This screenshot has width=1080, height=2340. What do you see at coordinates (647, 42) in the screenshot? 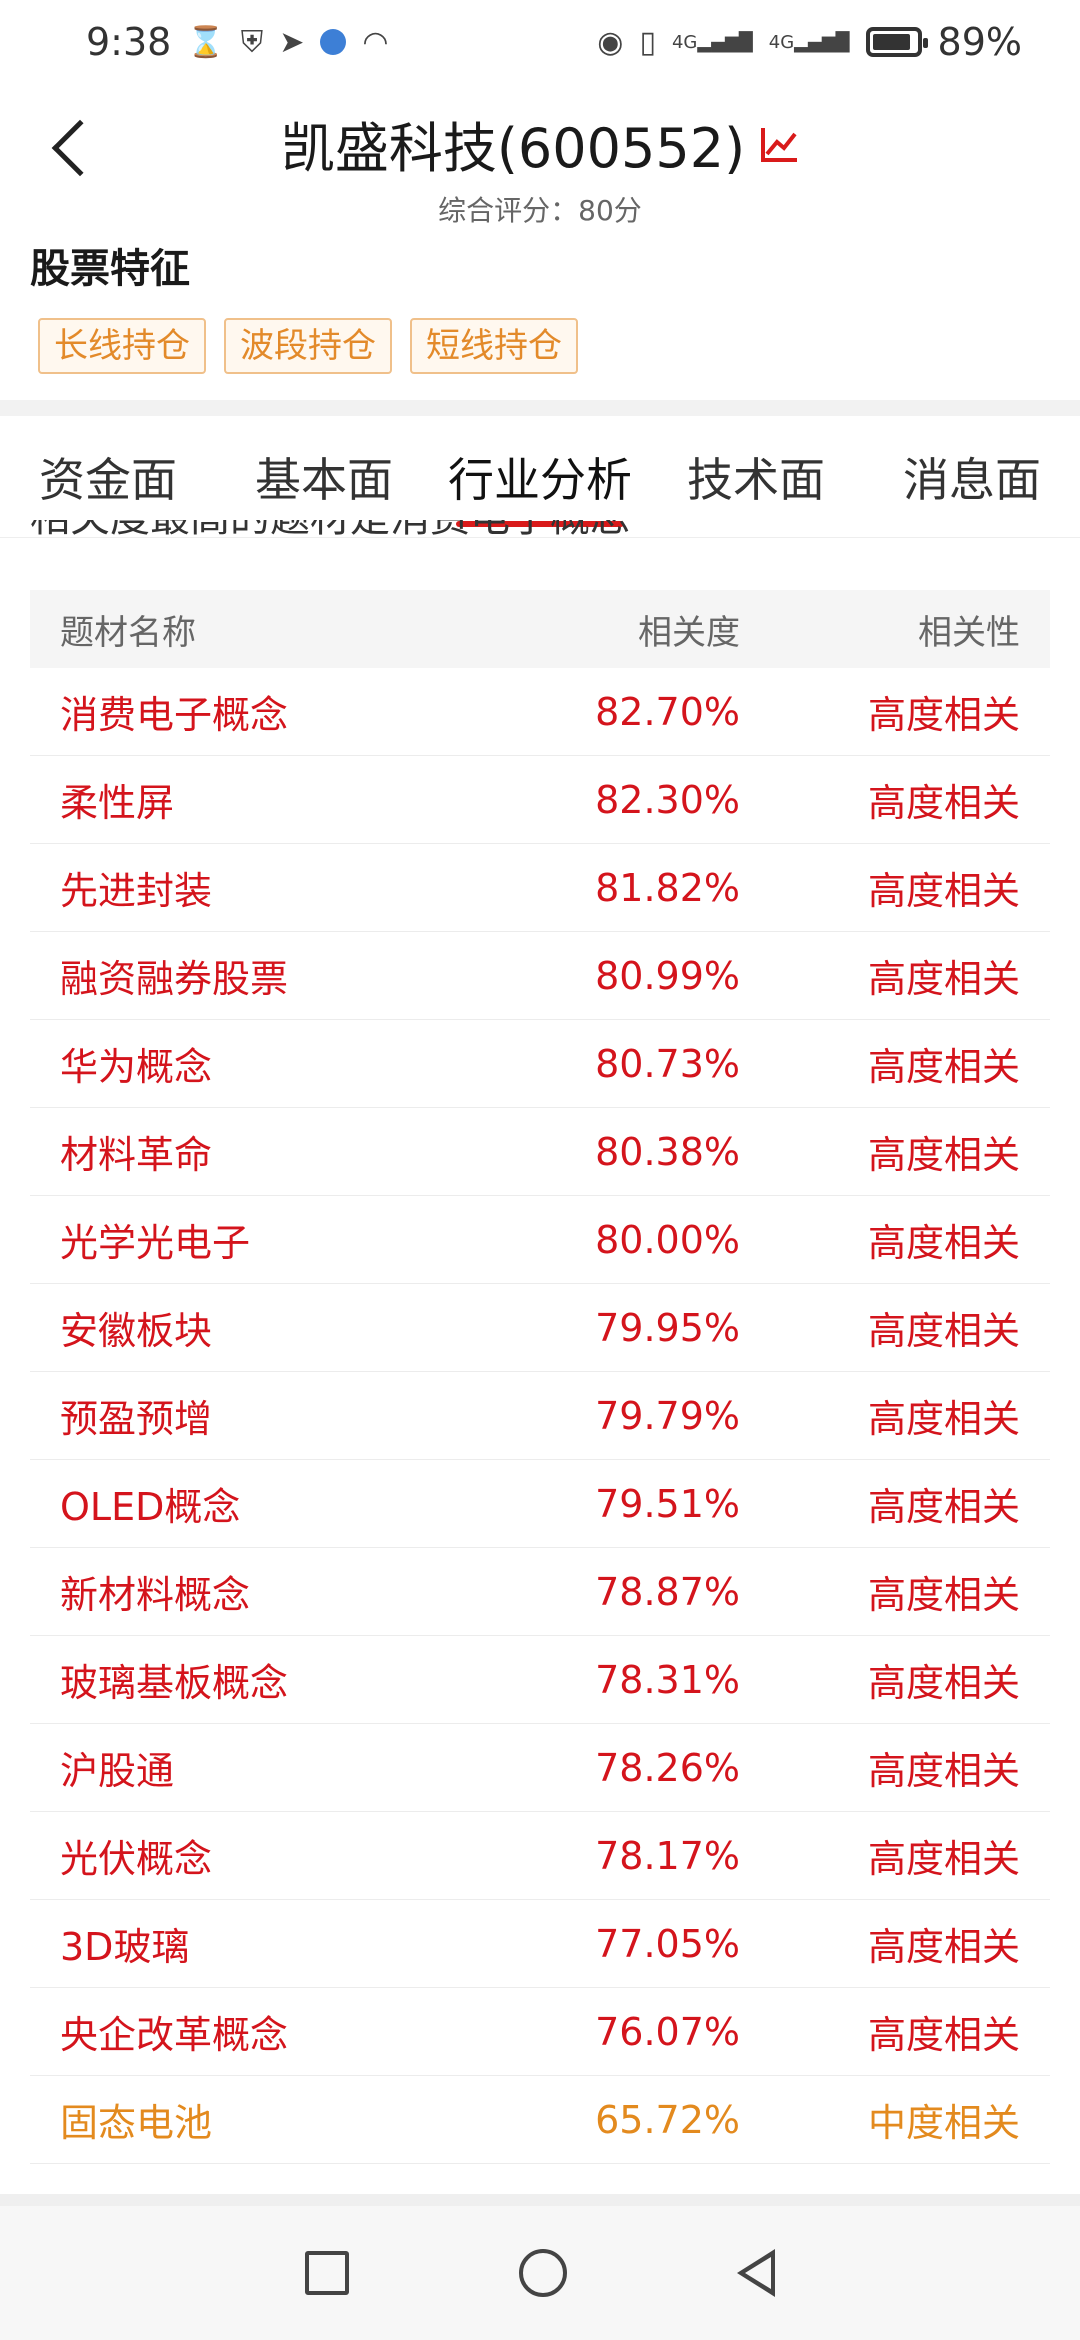
I see `vibrate-icon: ▯` at bounding box center [647, 42].